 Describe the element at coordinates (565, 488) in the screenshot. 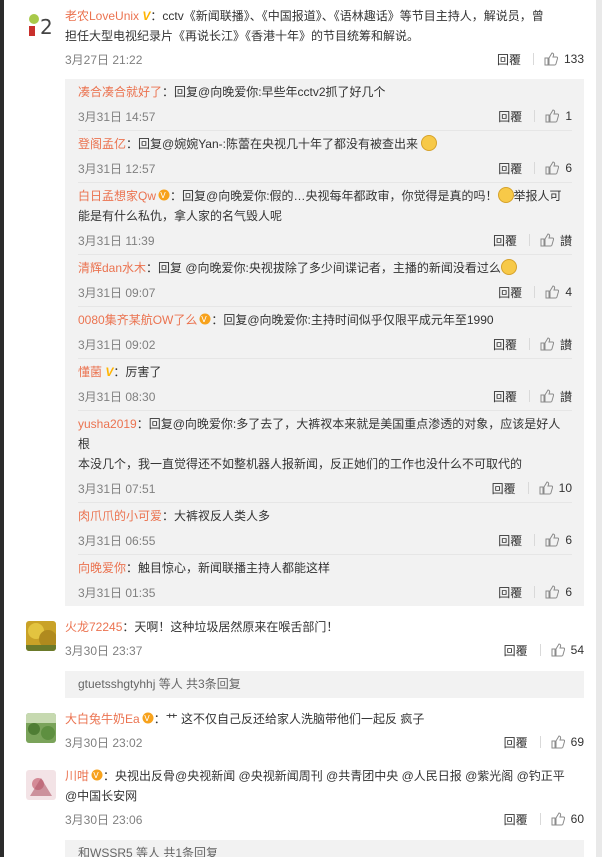

I see `like-count: 10` at that location.